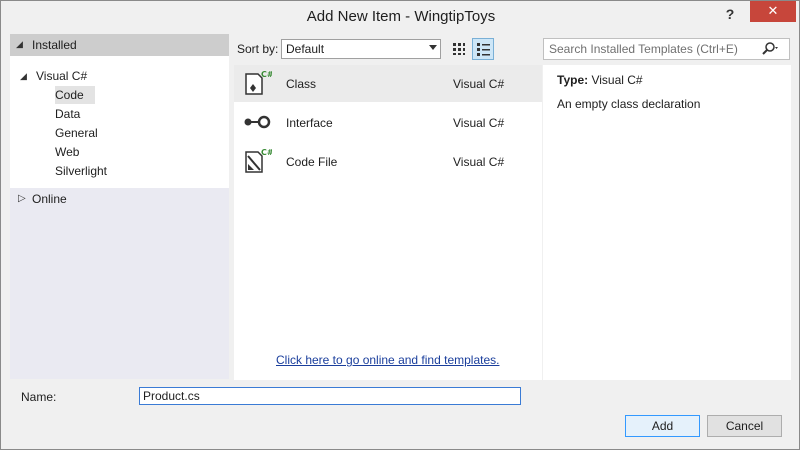 The height and width of the screenshot is (450, 800). What do you see at coordinates (258, 49) in the screenshot?
I see `sort-by-label: Sort by:` at bounding box center [258, 49].